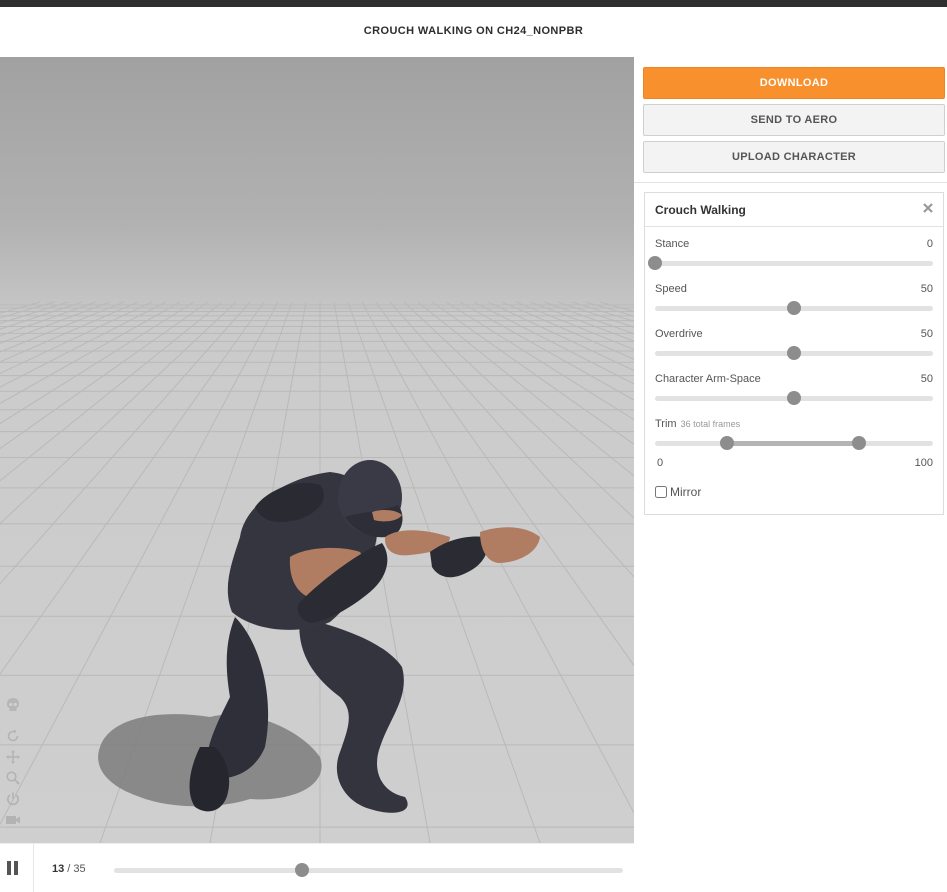  I want to click on mirror-option: Mirror, so click(678, 492).